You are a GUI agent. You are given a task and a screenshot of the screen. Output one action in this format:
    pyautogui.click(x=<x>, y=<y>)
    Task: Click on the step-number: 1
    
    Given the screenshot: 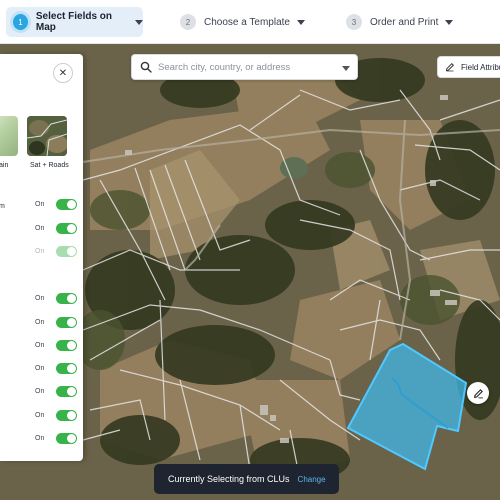 What is the action you would take?
    pyautogui.click(x=20, y=22)
    